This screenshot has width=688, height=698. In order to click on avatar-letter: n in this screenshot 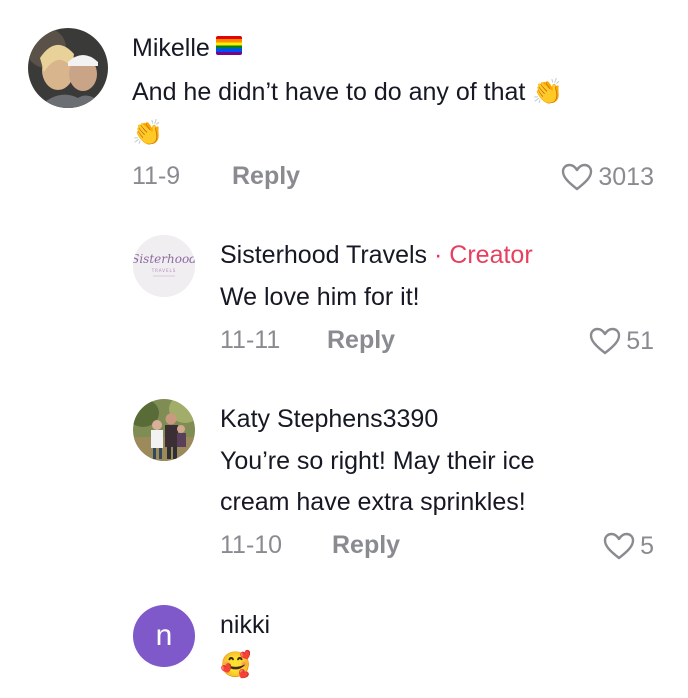, I will do `click(164, 635)`.